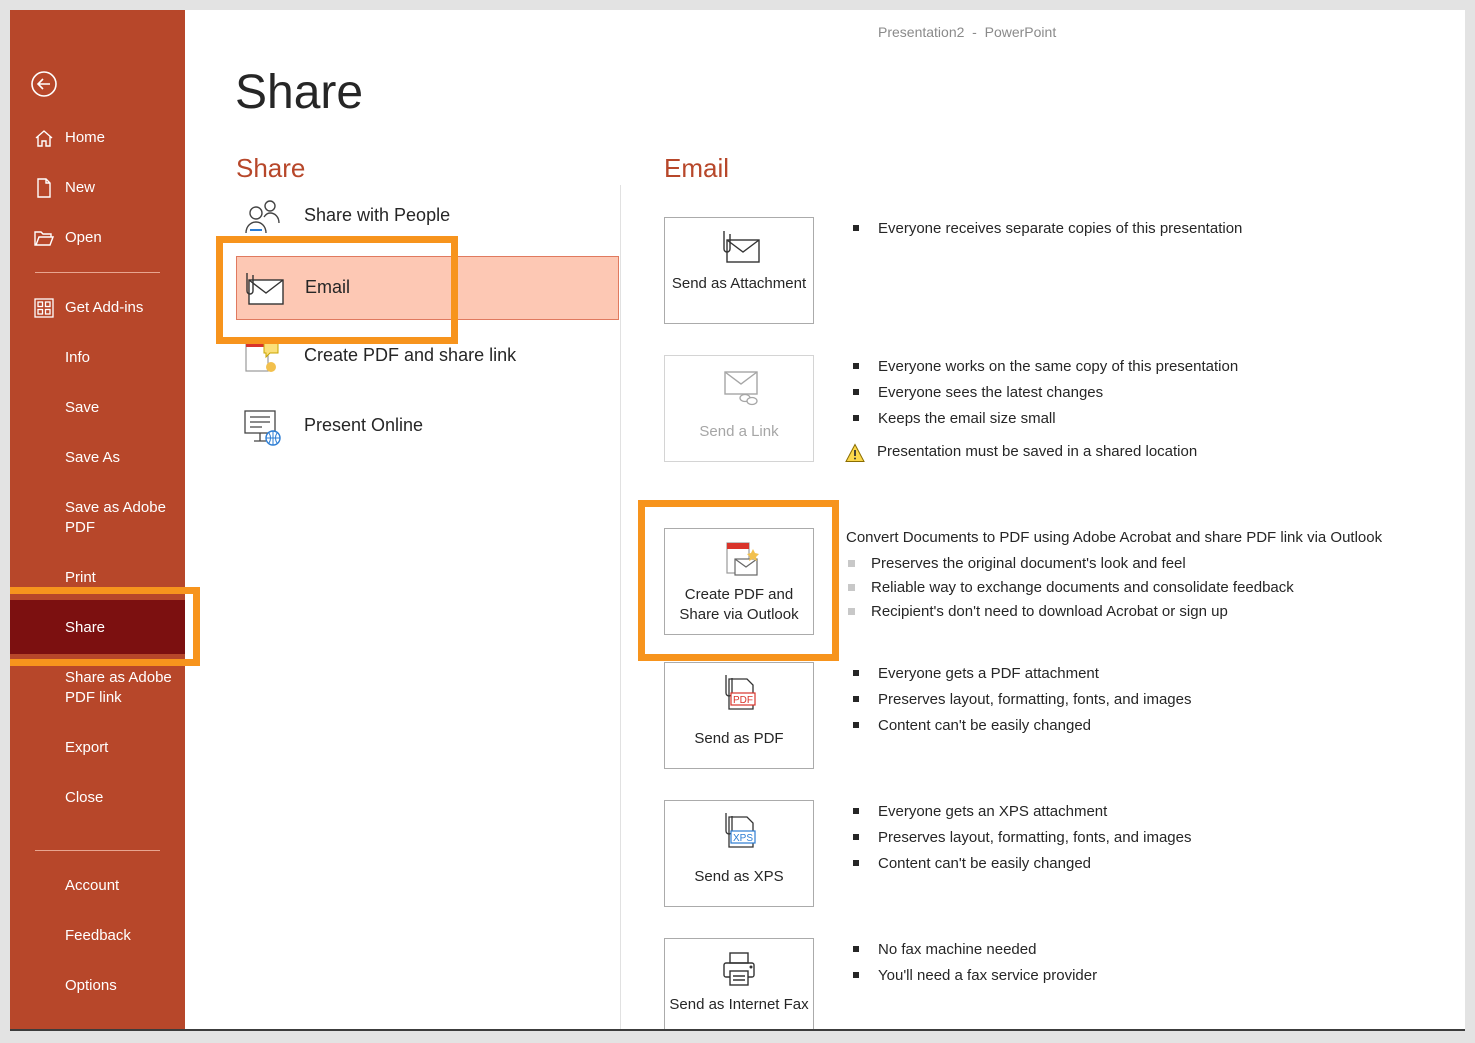  Describe the element at coordinates (92, 885) in the screenshot. I see `nav-label: Account` at that location.